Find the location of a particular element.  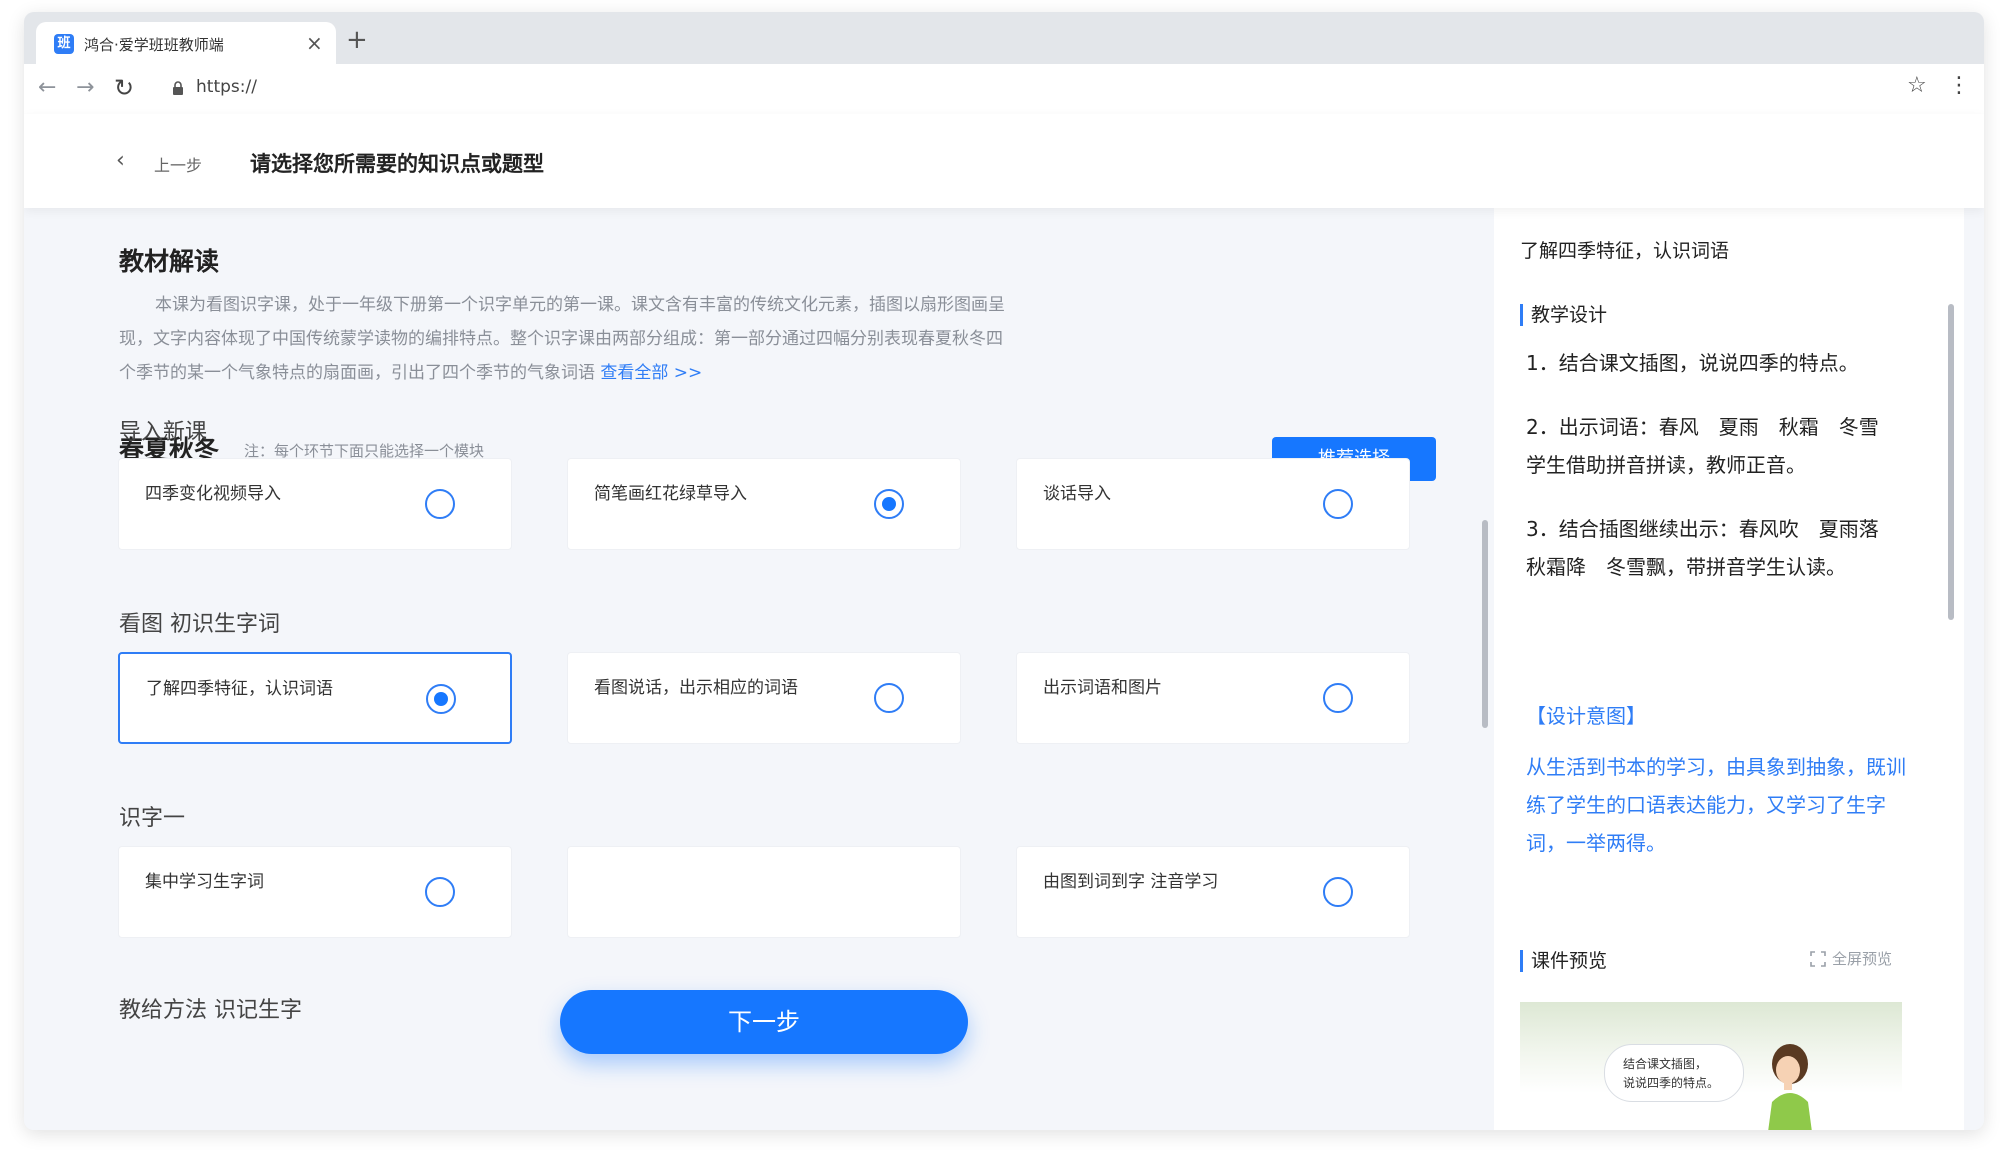

back-arrow-icon: ← is located at coordinates (47, 88).